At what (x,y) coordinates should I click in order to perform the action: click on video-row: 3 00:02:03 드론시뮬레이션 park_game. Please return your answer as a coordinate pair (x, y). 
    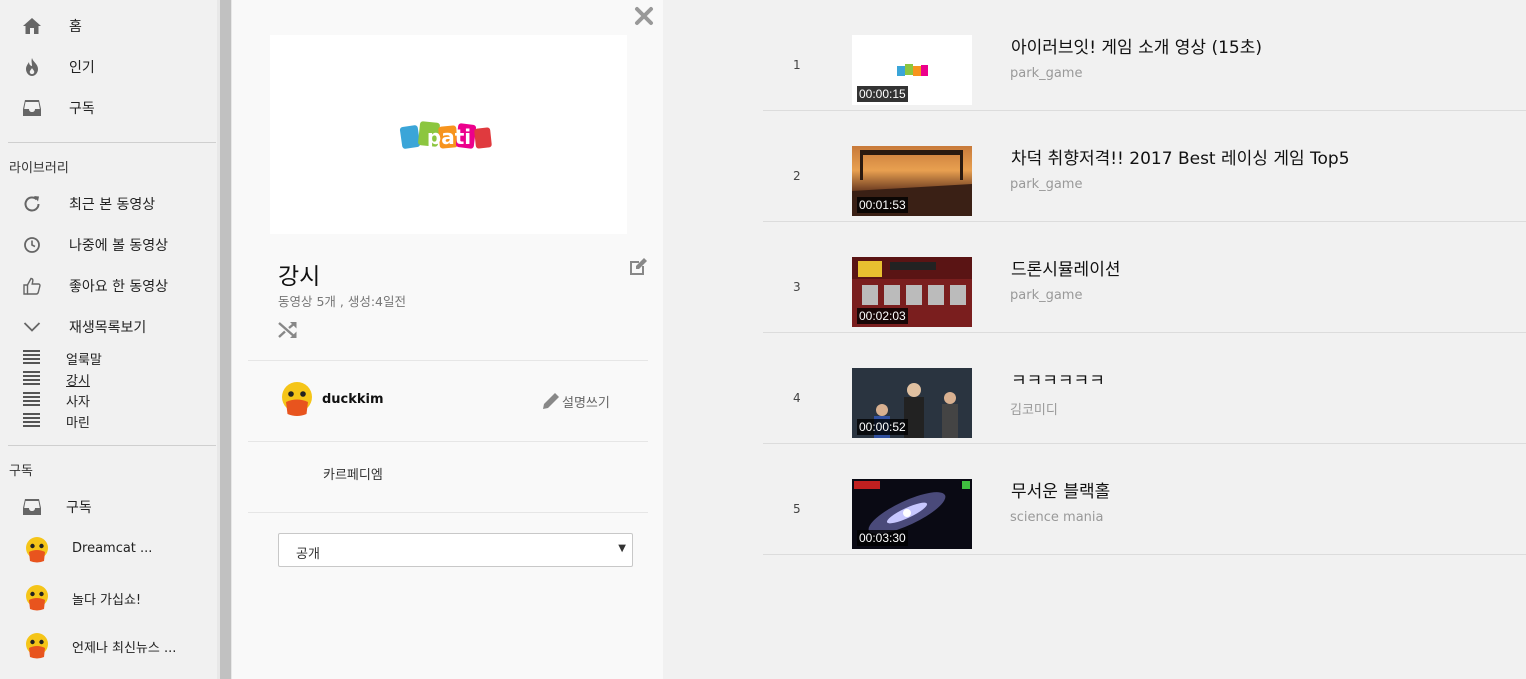
    Looking at the image, I should click on (1144, 277).